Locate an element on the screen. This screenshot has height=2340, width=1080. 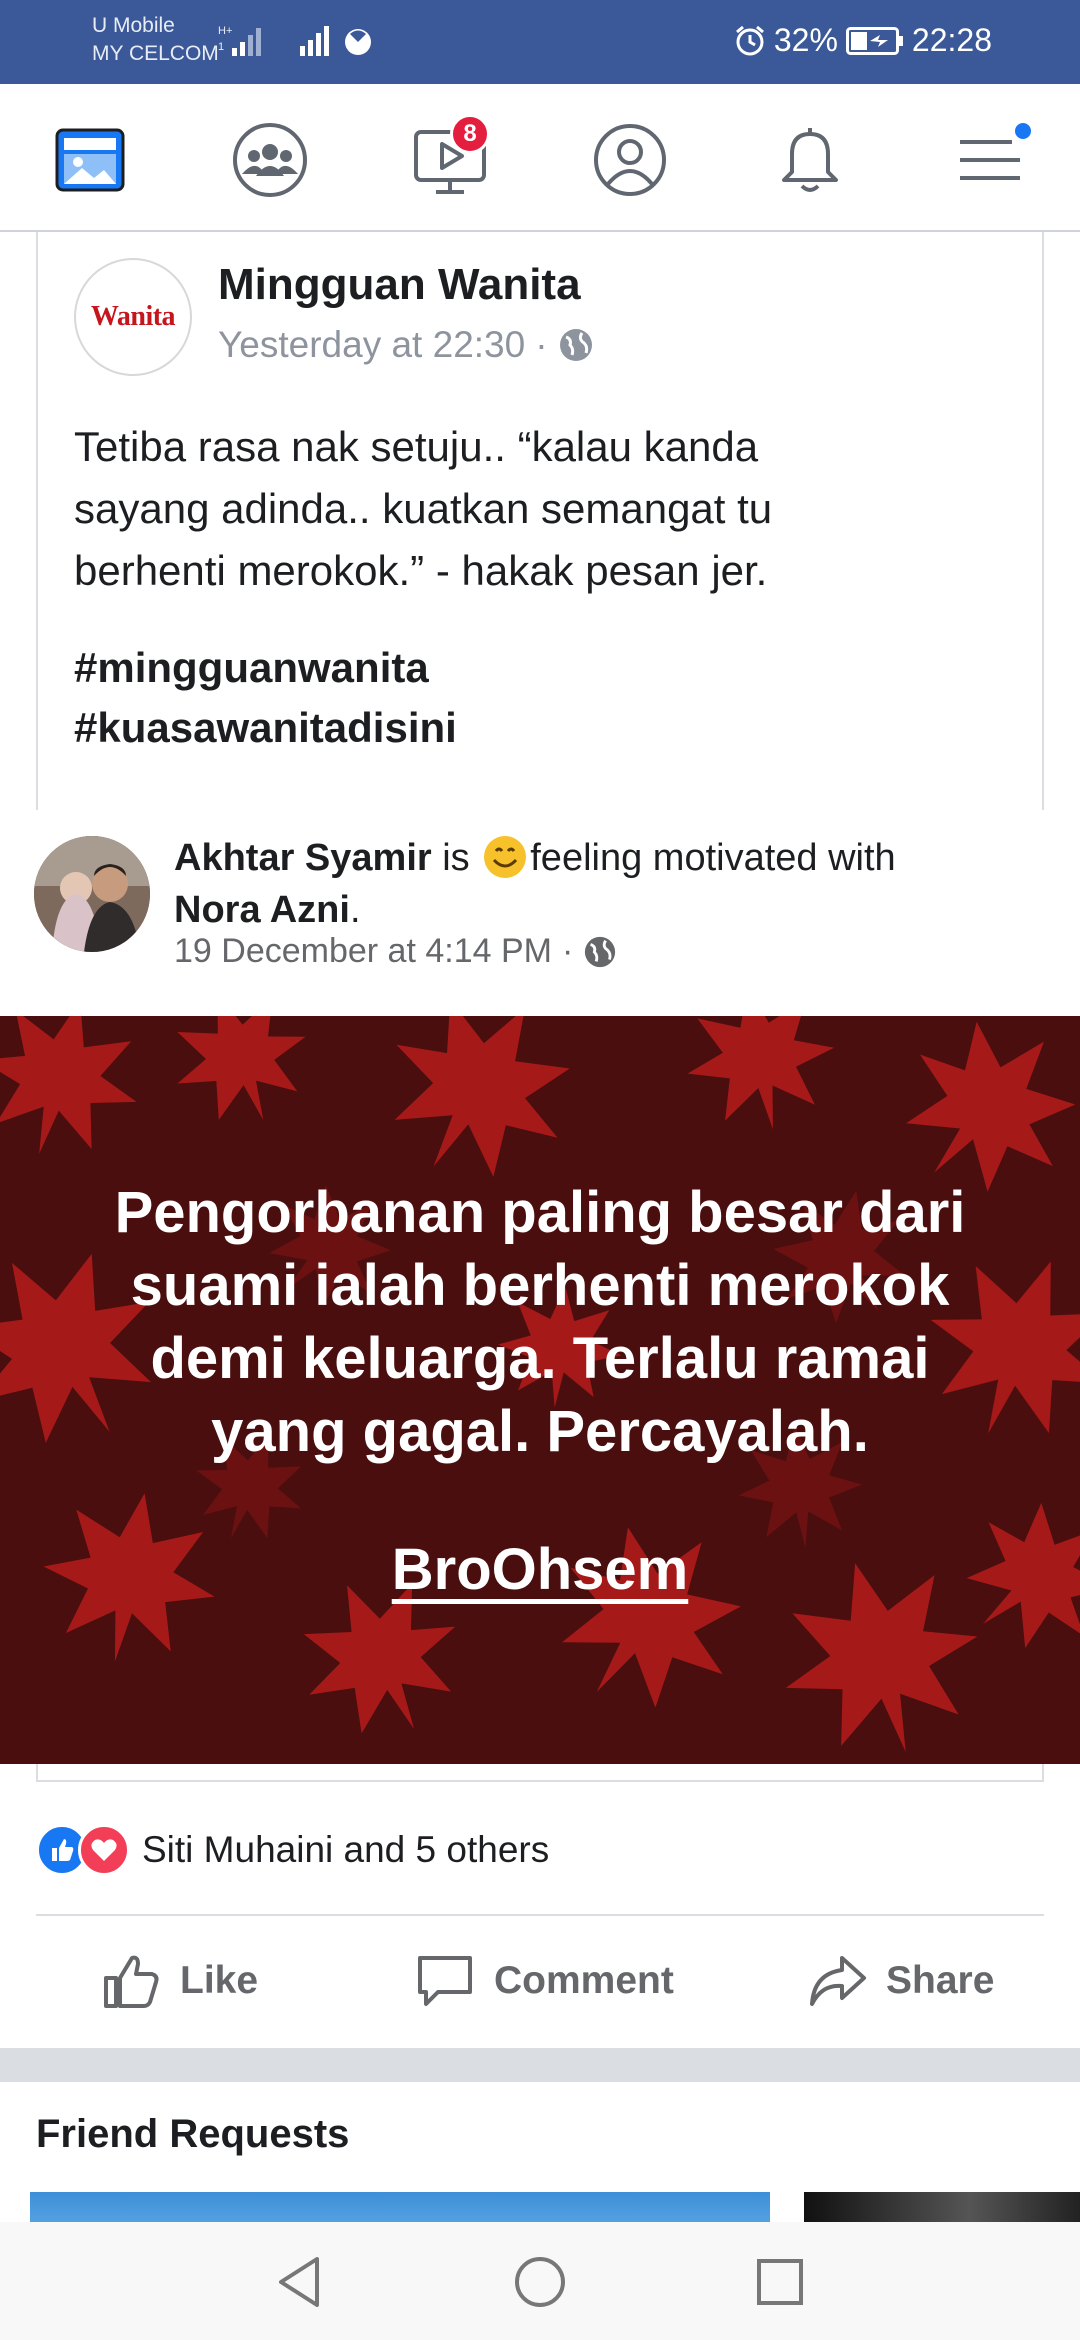
home-icon is located at coordinates (540, 2282).